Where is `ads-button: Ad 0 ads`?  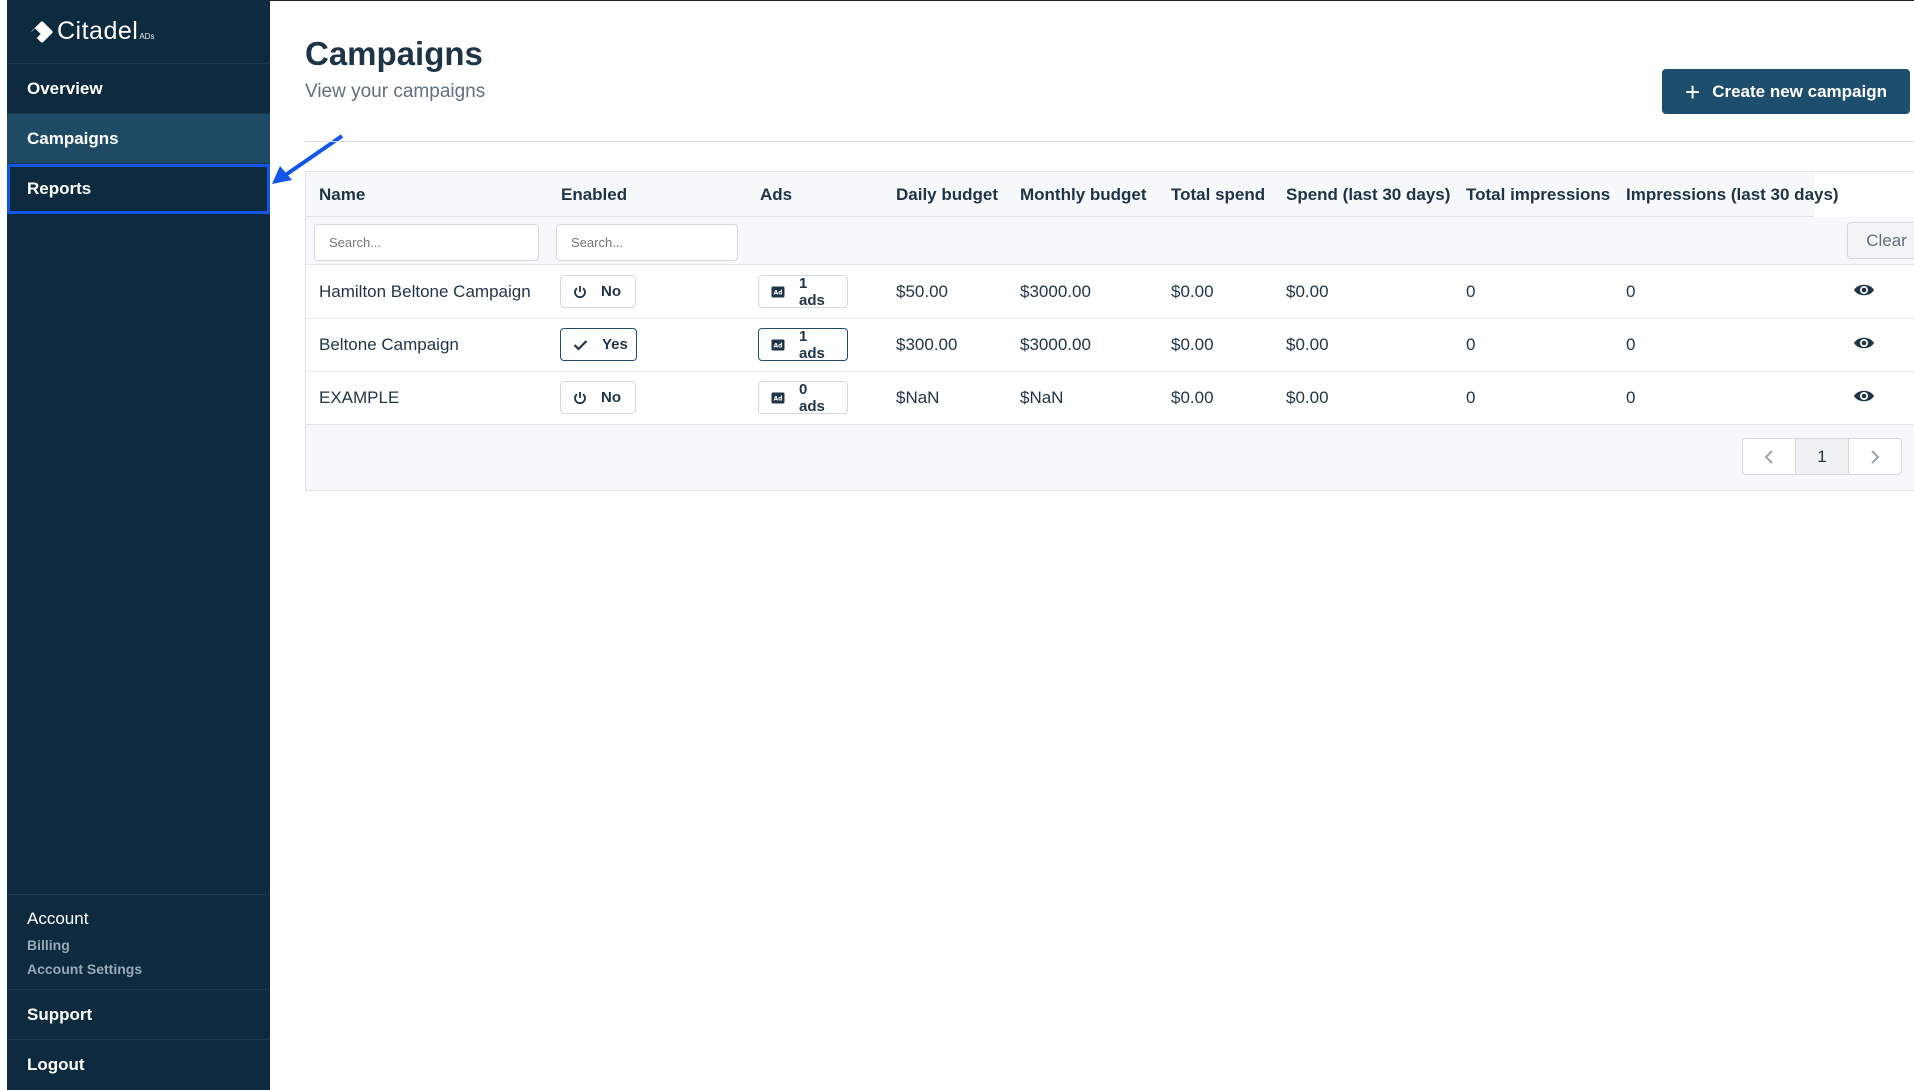 ads-button: Ad 0 ads is located at coordinates (803, 397).